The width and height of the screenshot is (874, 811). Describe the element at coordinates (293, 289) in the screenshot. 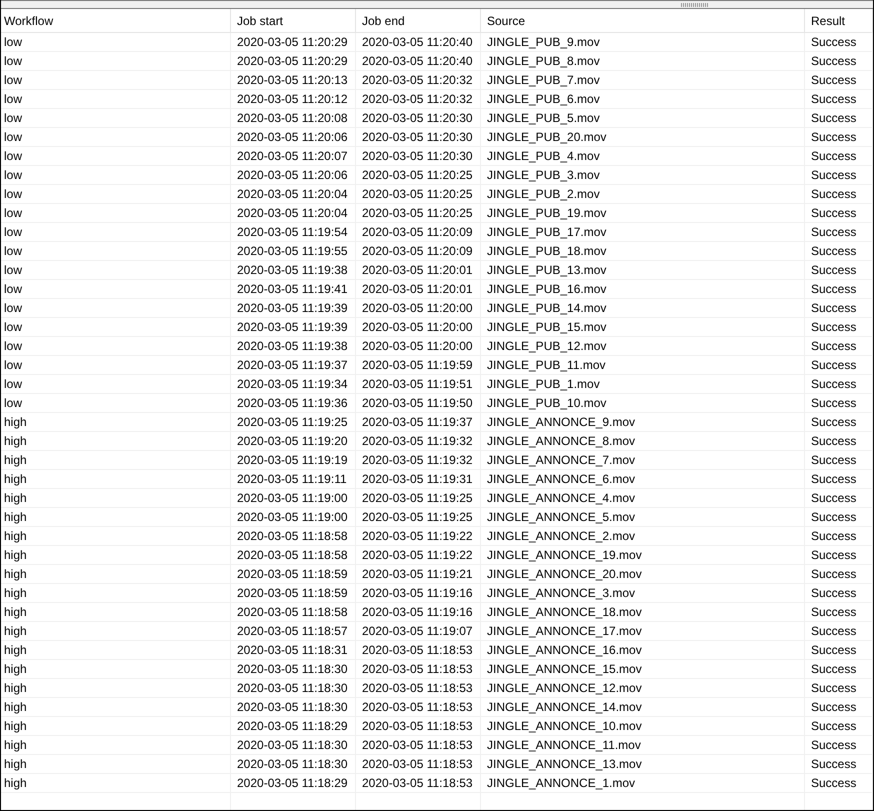

I see `table-cell: 2020-03-05 11:19:41` at that location.